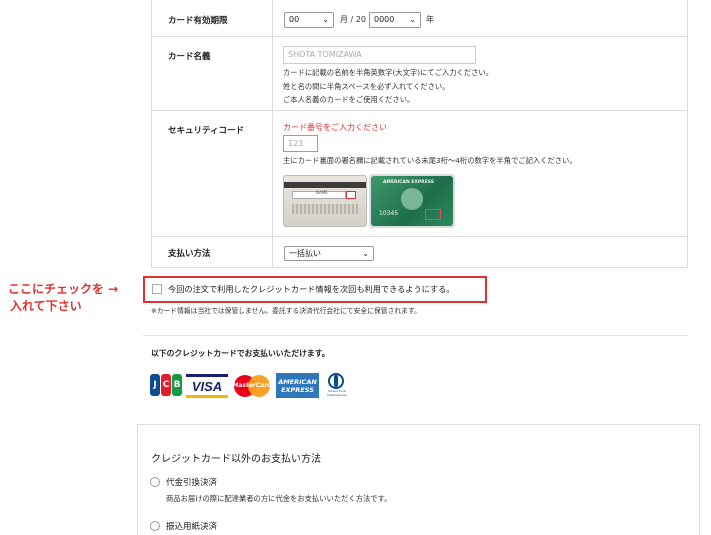 The image size is (711, 535). I want to click on cardname-note: ご本人名義のカードをご使用ください。, so click(349, 99).